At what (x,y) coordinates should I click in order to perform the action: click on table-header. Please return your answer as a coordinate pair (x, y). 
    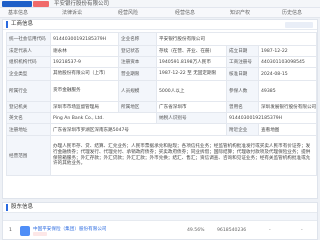
    Looking at the image, I should click on (160, 217).